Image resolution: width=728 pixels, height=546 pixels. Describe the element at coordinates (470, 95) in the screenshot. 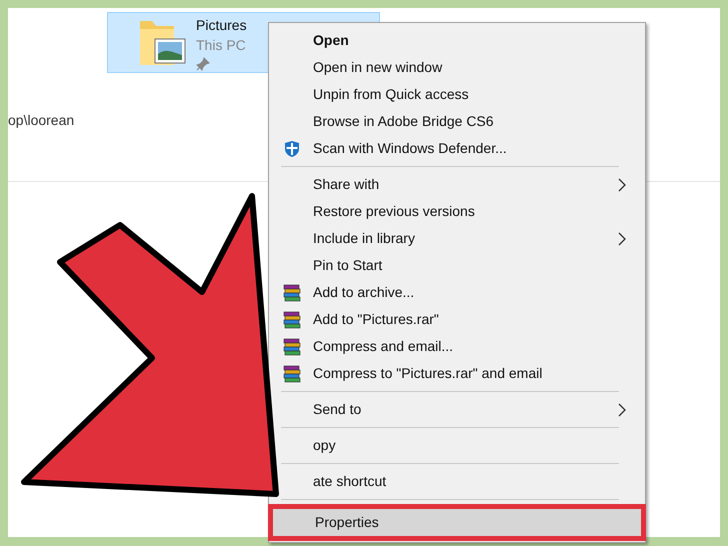

I see `menu-item: Unpin from Quick access` at that location.